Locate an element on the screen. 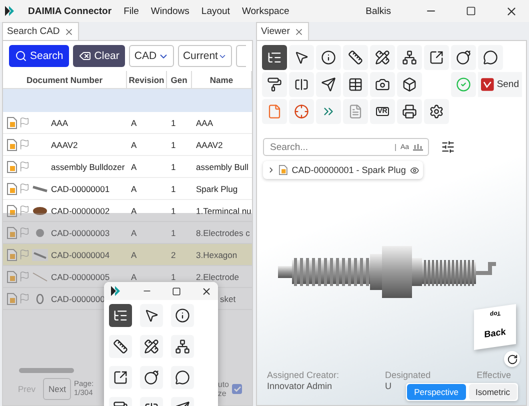  pencil-ruler-icon is located at coordinates (382, 57).